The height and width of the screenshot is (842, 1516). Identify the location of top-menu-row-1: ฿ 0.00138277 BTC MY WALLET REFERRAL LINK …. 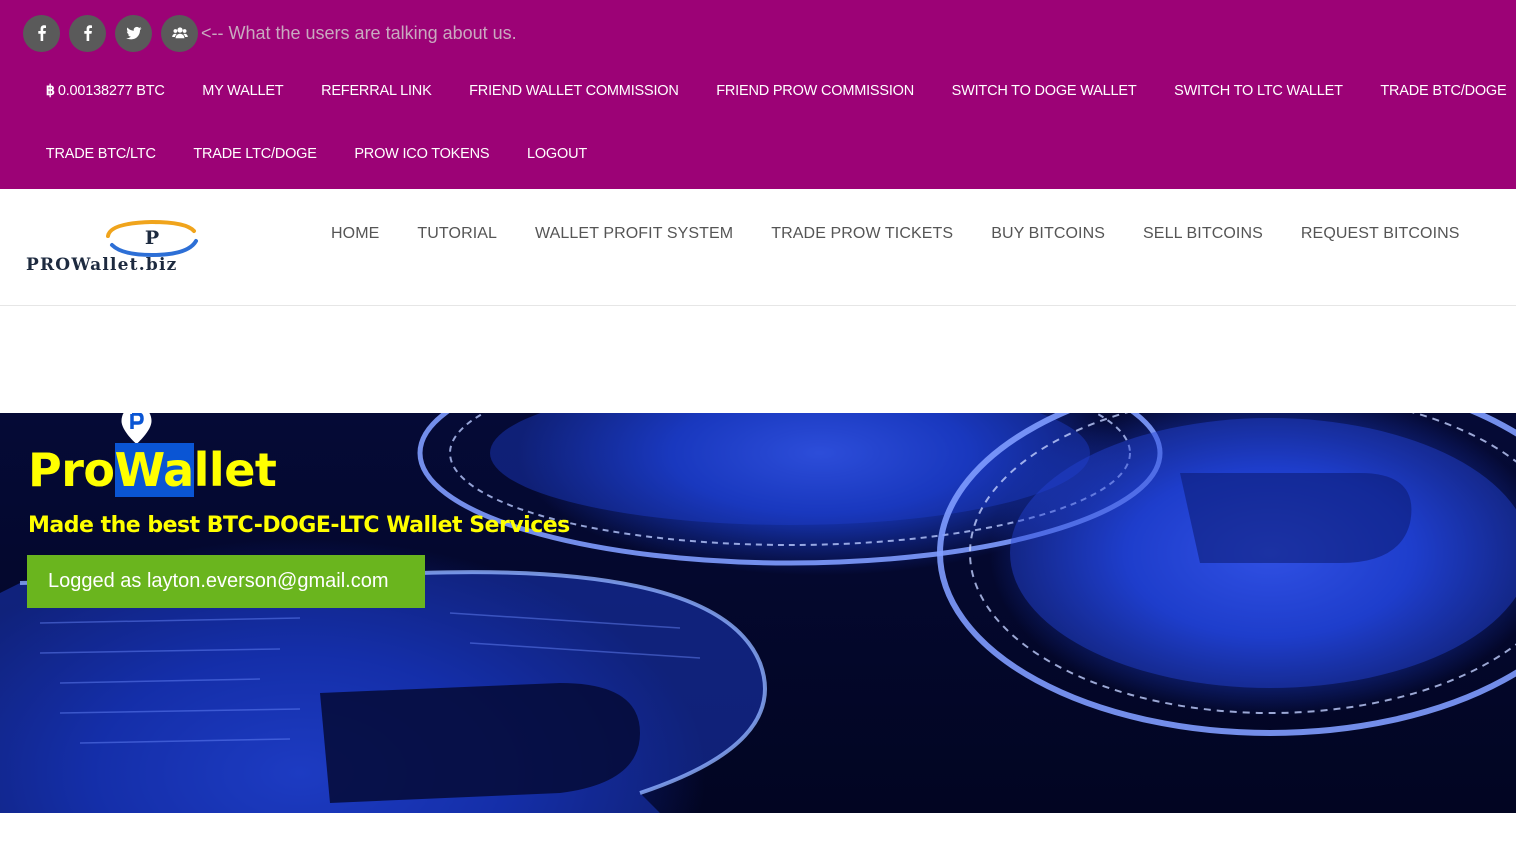
(771, 91).